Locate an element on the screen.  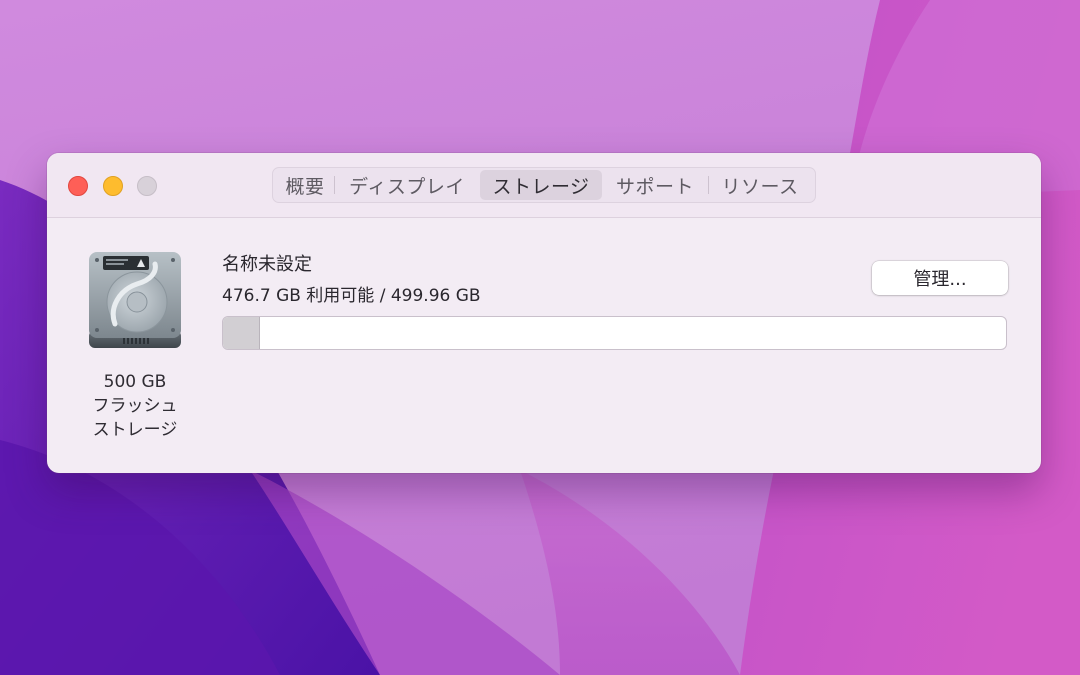
tab-storage: ストレージ is located at coordinates (541, 185).